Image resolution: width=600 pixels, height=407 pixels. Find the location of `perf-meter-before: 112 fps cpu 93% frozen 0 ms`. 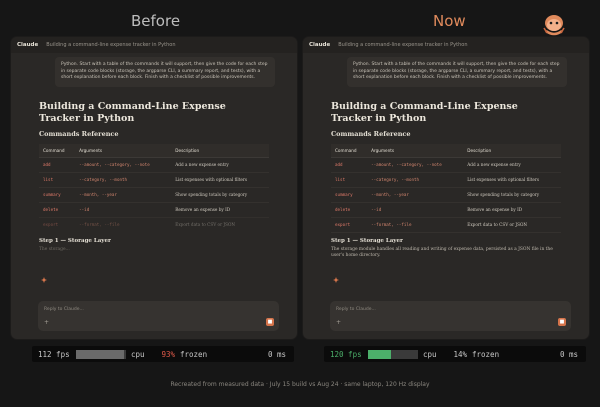

perf-meter-before: 112 fps cpu 93% frozen 0 ms is located at coordinates (163, 354).